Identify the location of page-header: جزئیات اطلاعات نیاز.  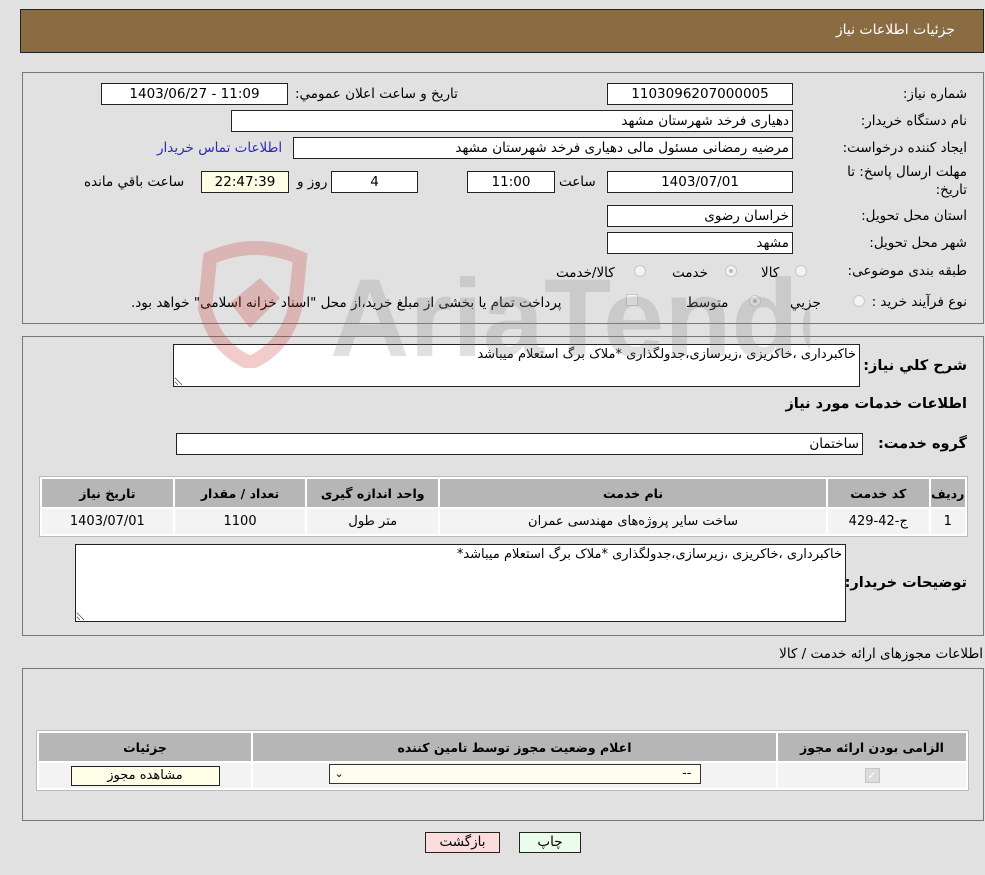
(502, 31).